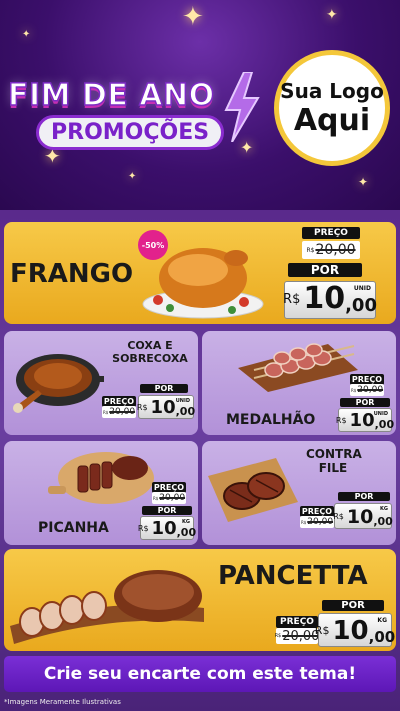 The width and height of the screenshot is (400, 711). What do you see at coordinates (242, 107) in the screenshot?
I see `lightning-bolt-icon` at bounding box center [242, 107].